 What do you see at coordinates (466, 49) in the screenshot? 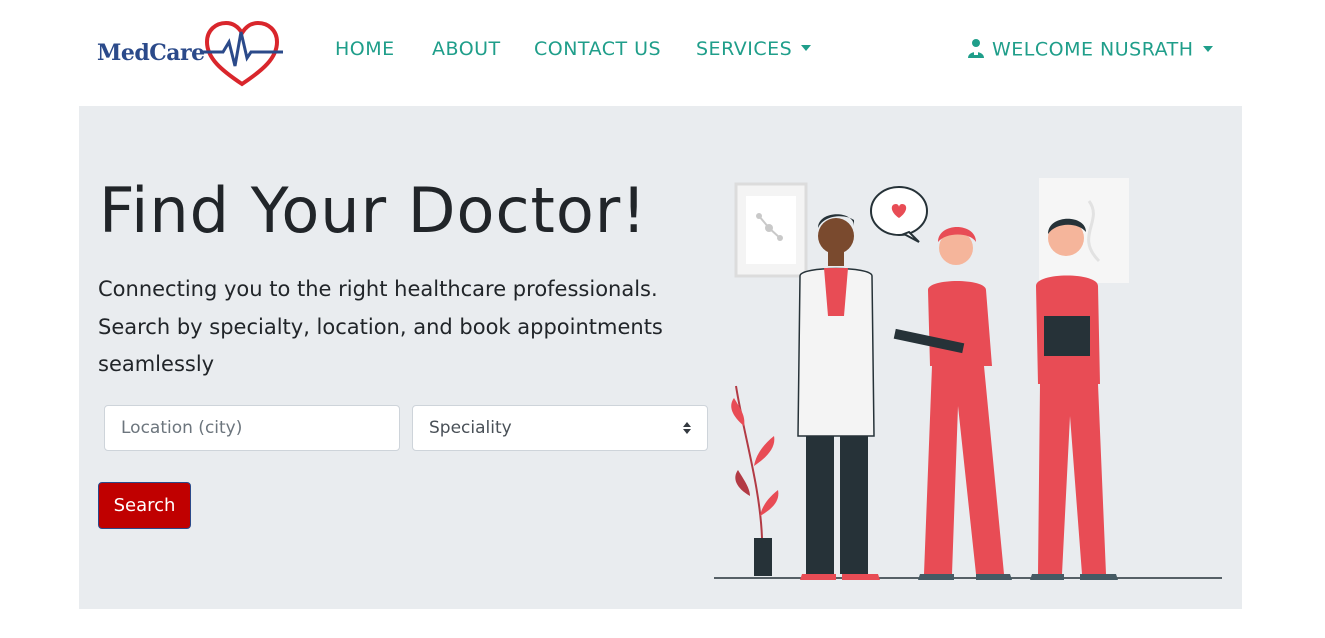
I see `nav-about-link: ABOUT` at bounding box center [466, 49].